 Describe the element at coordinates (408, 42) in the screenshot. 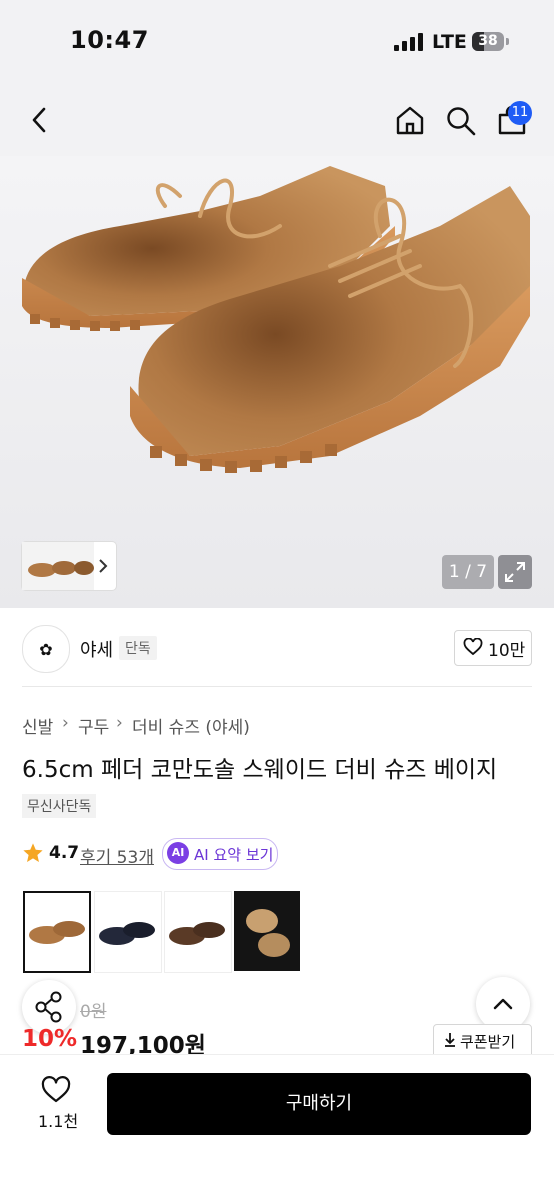

I see `signal-icon` at that location.